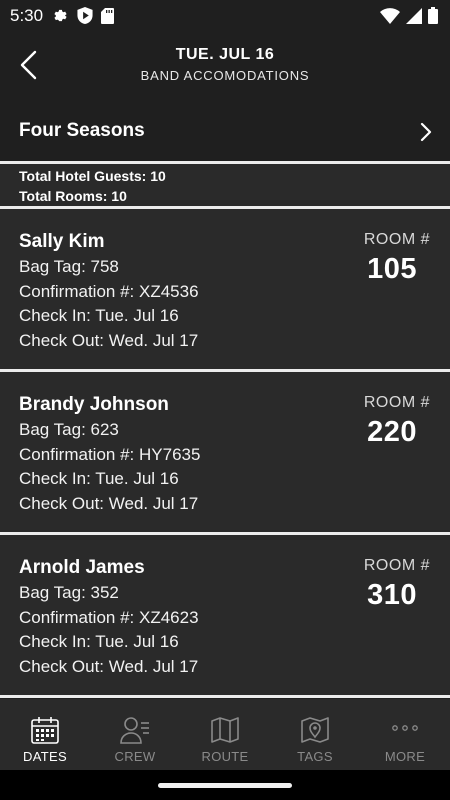 This screenshot has width=450, height=800. What do you see at coordinates (45, 730) in the screenshot?
I see `calendar-icon` at bounding box center [45, 730].